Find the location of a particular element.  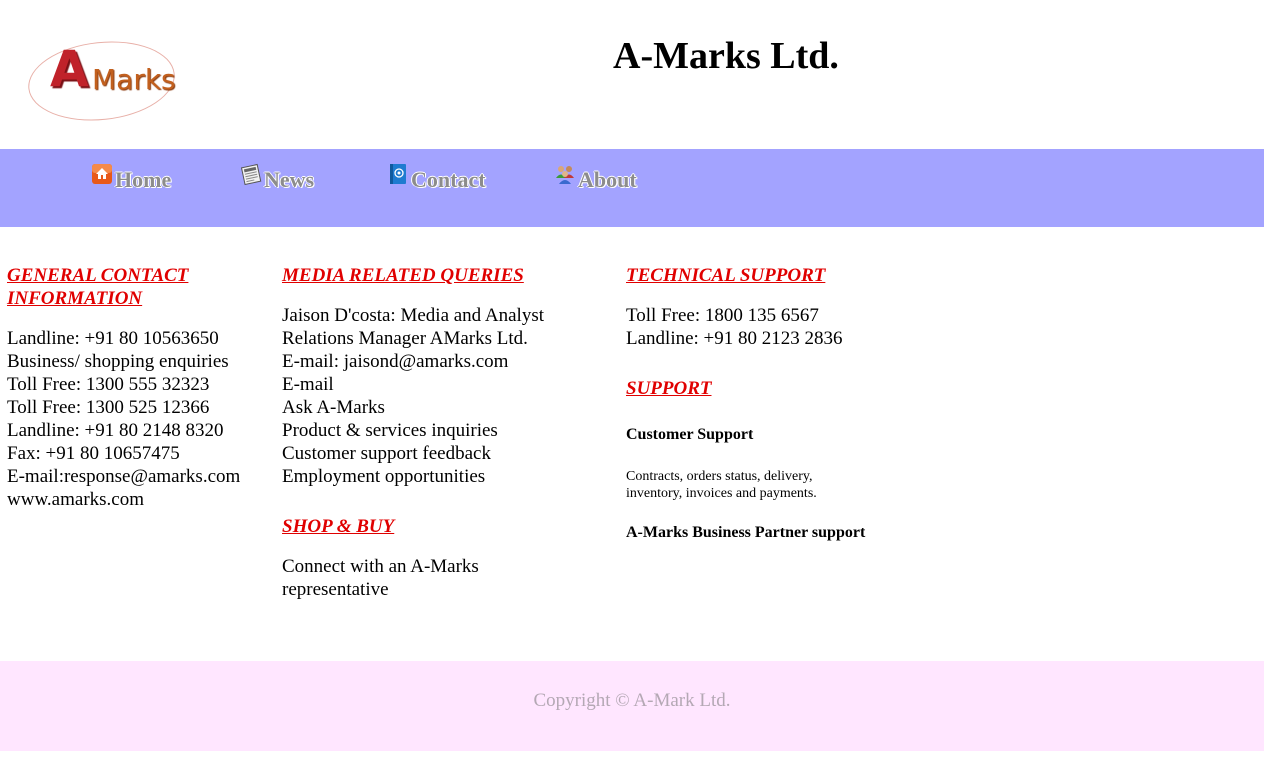

contact-line: Toll Free: 1300 525 12366 is located at coordinates (108, 407).